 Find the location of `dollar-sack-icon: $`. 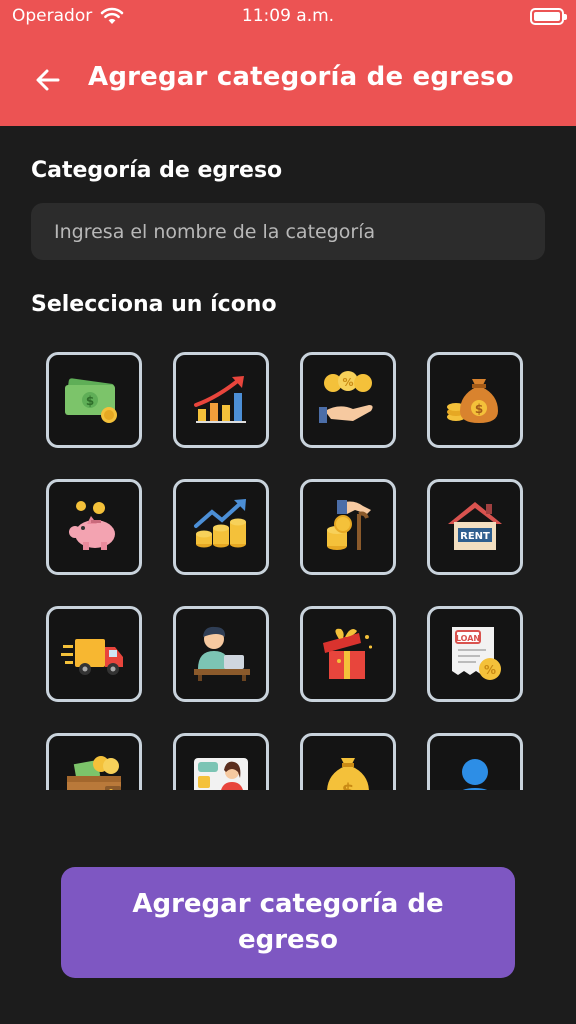

dollar-sack-icon: $ is located at coordinates (348, 774).